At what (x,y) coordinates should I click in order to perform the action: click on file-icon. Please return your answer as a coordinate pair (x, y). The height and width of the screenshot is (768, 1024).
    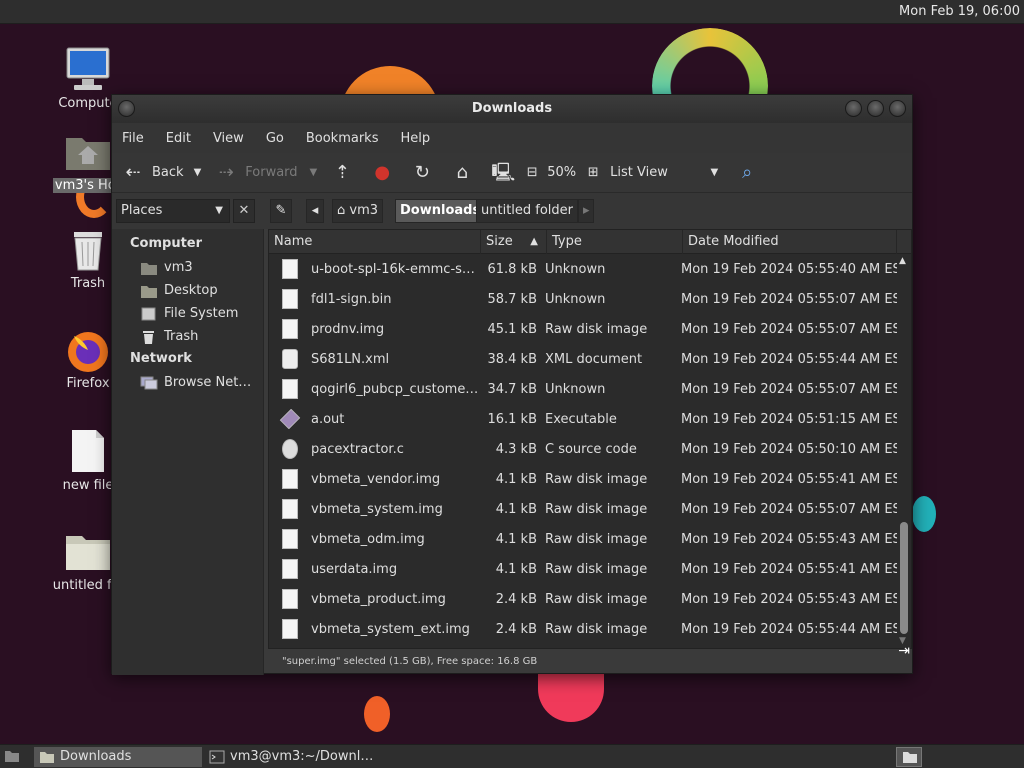
    Looking at the image, I should click on (290, 629).